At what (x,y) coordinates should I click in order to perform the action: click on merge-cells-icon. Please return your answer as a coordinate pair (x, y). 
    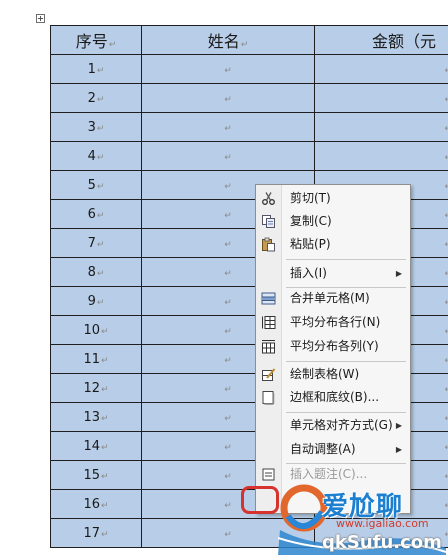
    Looking at the image, I should click on (268, 298).